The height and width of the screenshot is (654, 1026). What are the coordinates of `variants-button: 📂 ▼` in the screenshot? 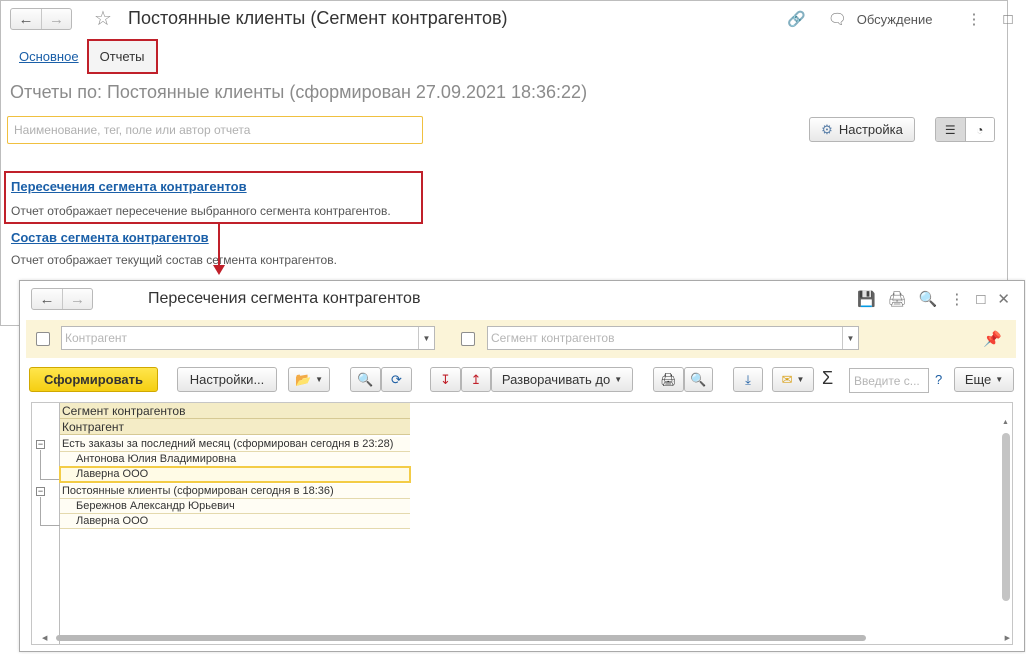 It's located at (309, 379).